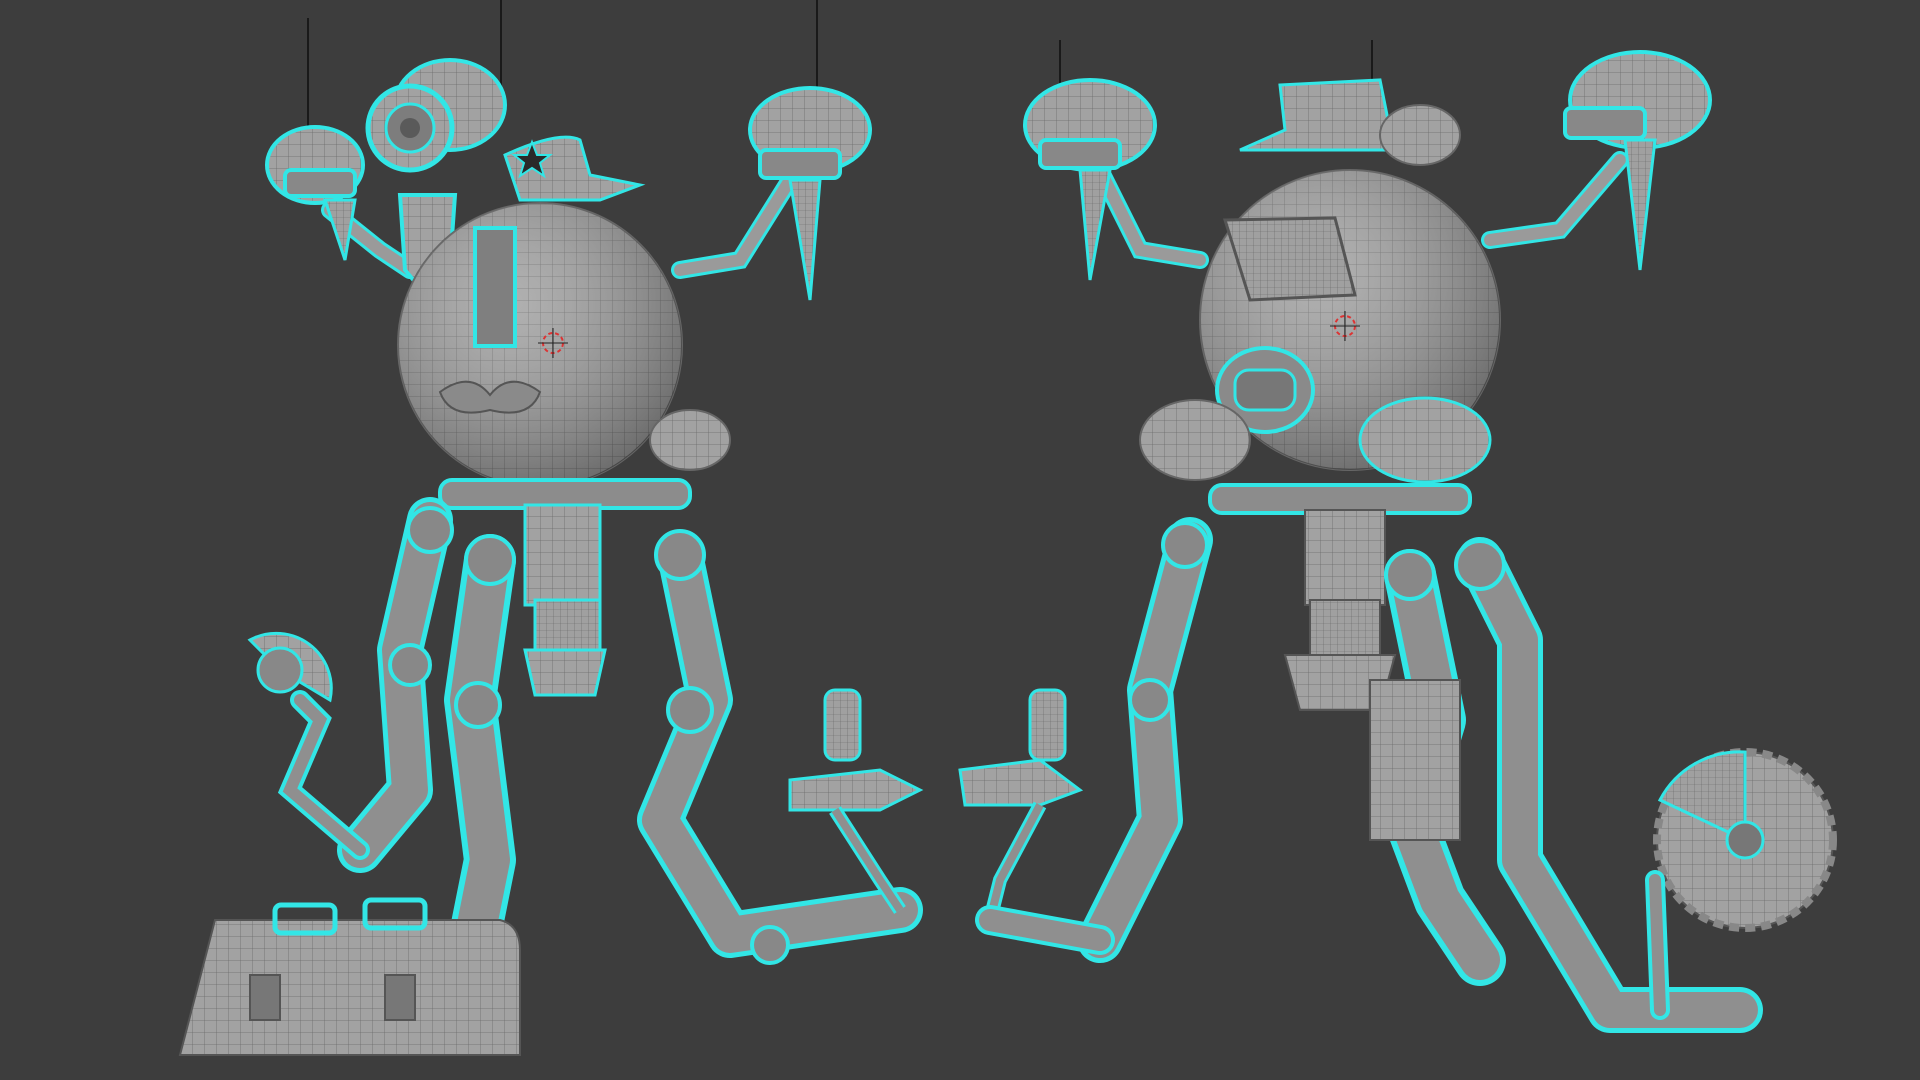 The image size is (1920, 1080). Describe the element at coordinates (480, 760) in the screenshot. I see `leg-center` at that location.